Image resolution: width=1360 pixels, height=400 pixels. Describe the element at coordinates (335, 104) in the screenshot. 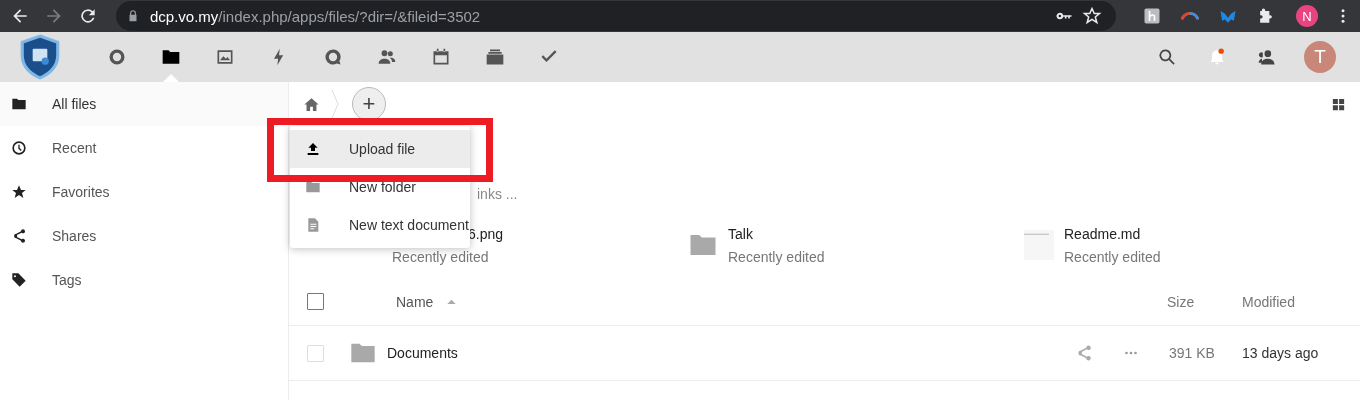

I see `breadcrumb-separator-icon` at that location.